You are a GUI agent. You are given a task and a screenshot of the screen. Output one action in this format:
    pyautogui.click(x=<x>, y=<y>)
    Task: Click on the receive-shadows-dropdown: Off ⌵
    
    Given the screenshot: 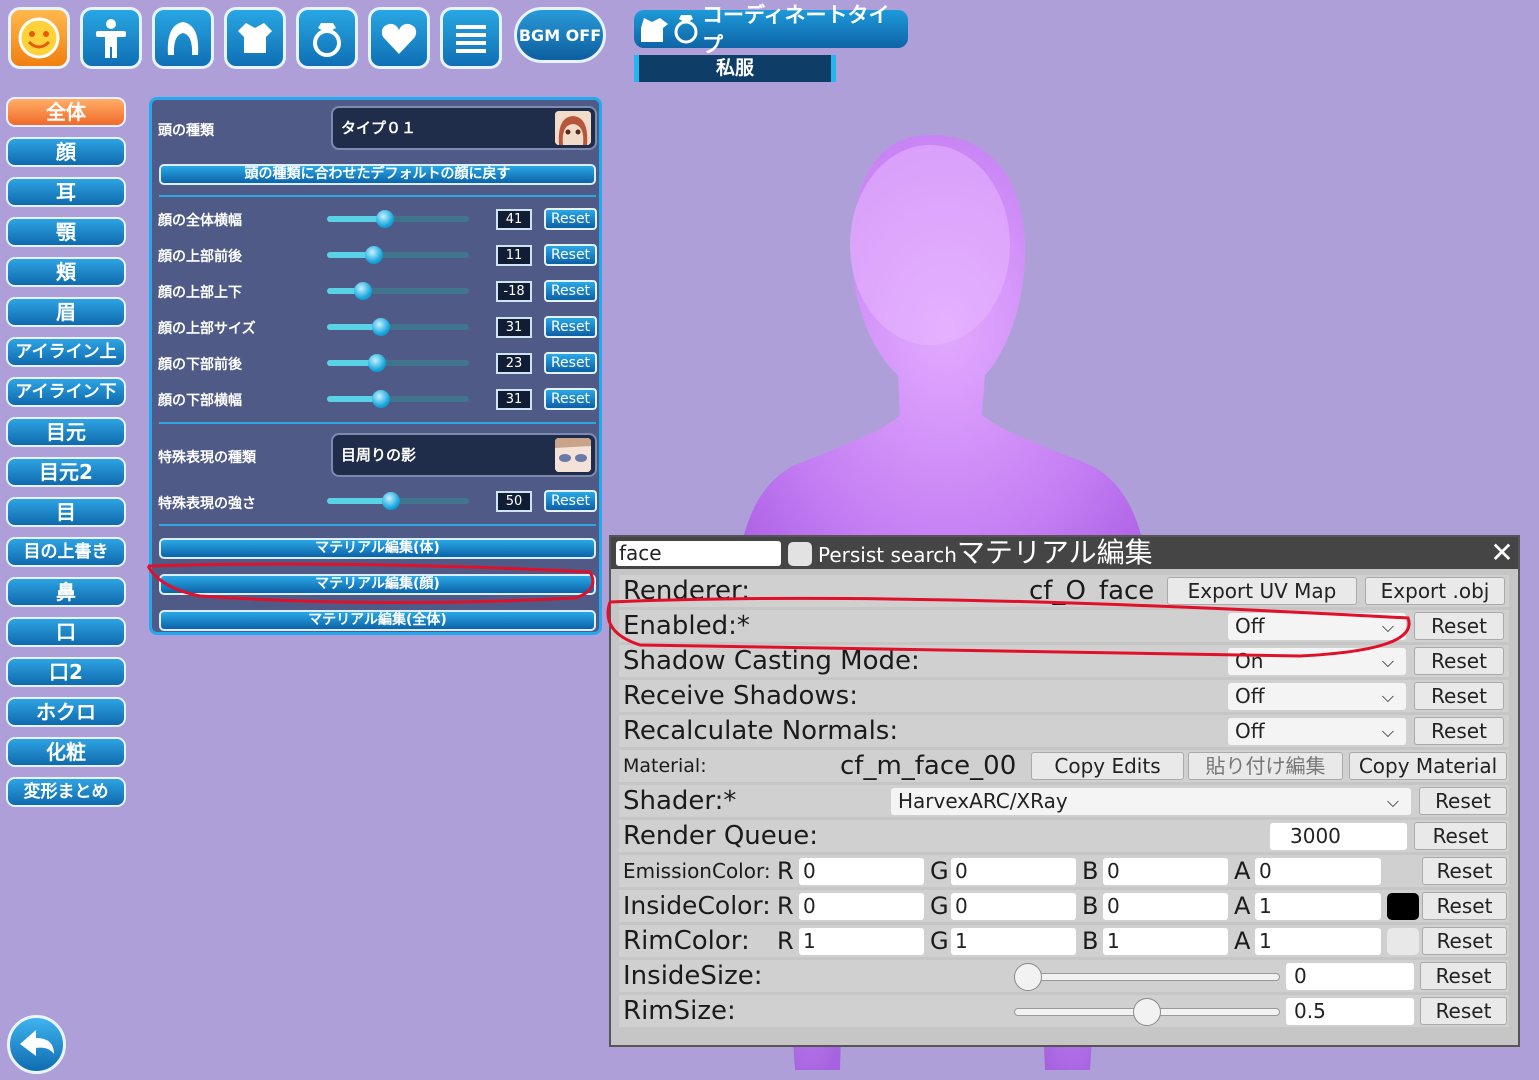 What is the action you would take?
    pyautogui.click(x=1317, y=696)
    